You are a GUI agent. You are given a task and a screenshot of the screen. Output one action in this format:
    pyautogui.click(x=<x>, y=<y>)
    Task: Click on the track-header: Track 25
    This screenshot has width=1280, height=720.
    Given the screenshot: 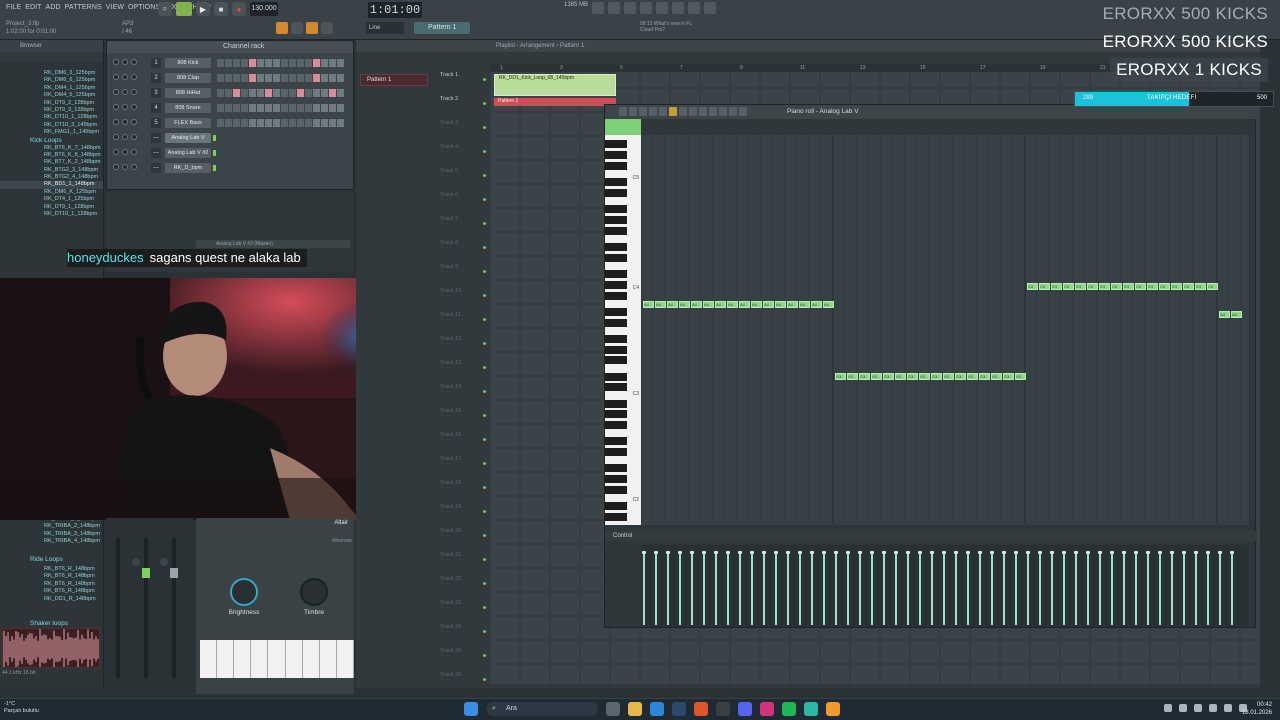 What is the action you would take?
    pyautogui.click(x=462, y=658)
    